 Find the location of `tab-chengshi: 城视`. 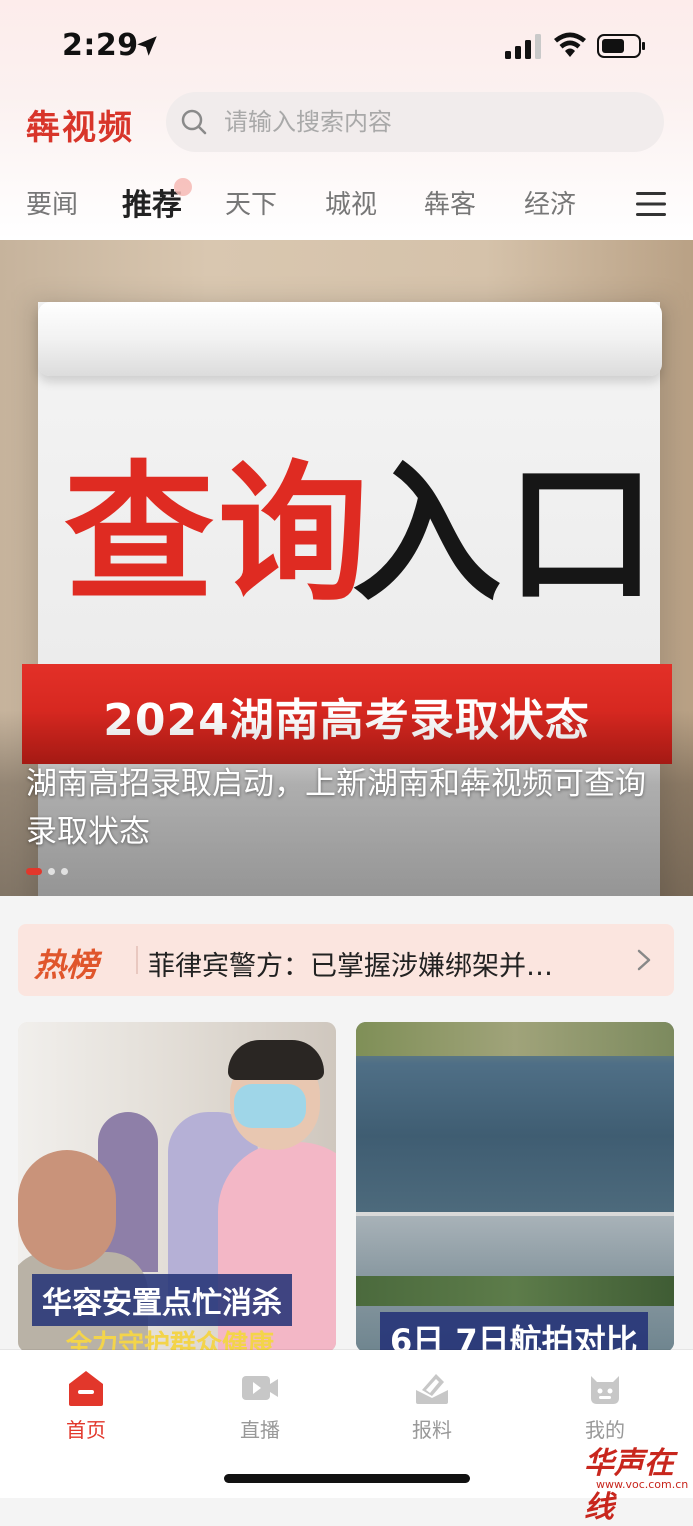

tab-chengshi: 城视 is located at coordinates (351, 202).